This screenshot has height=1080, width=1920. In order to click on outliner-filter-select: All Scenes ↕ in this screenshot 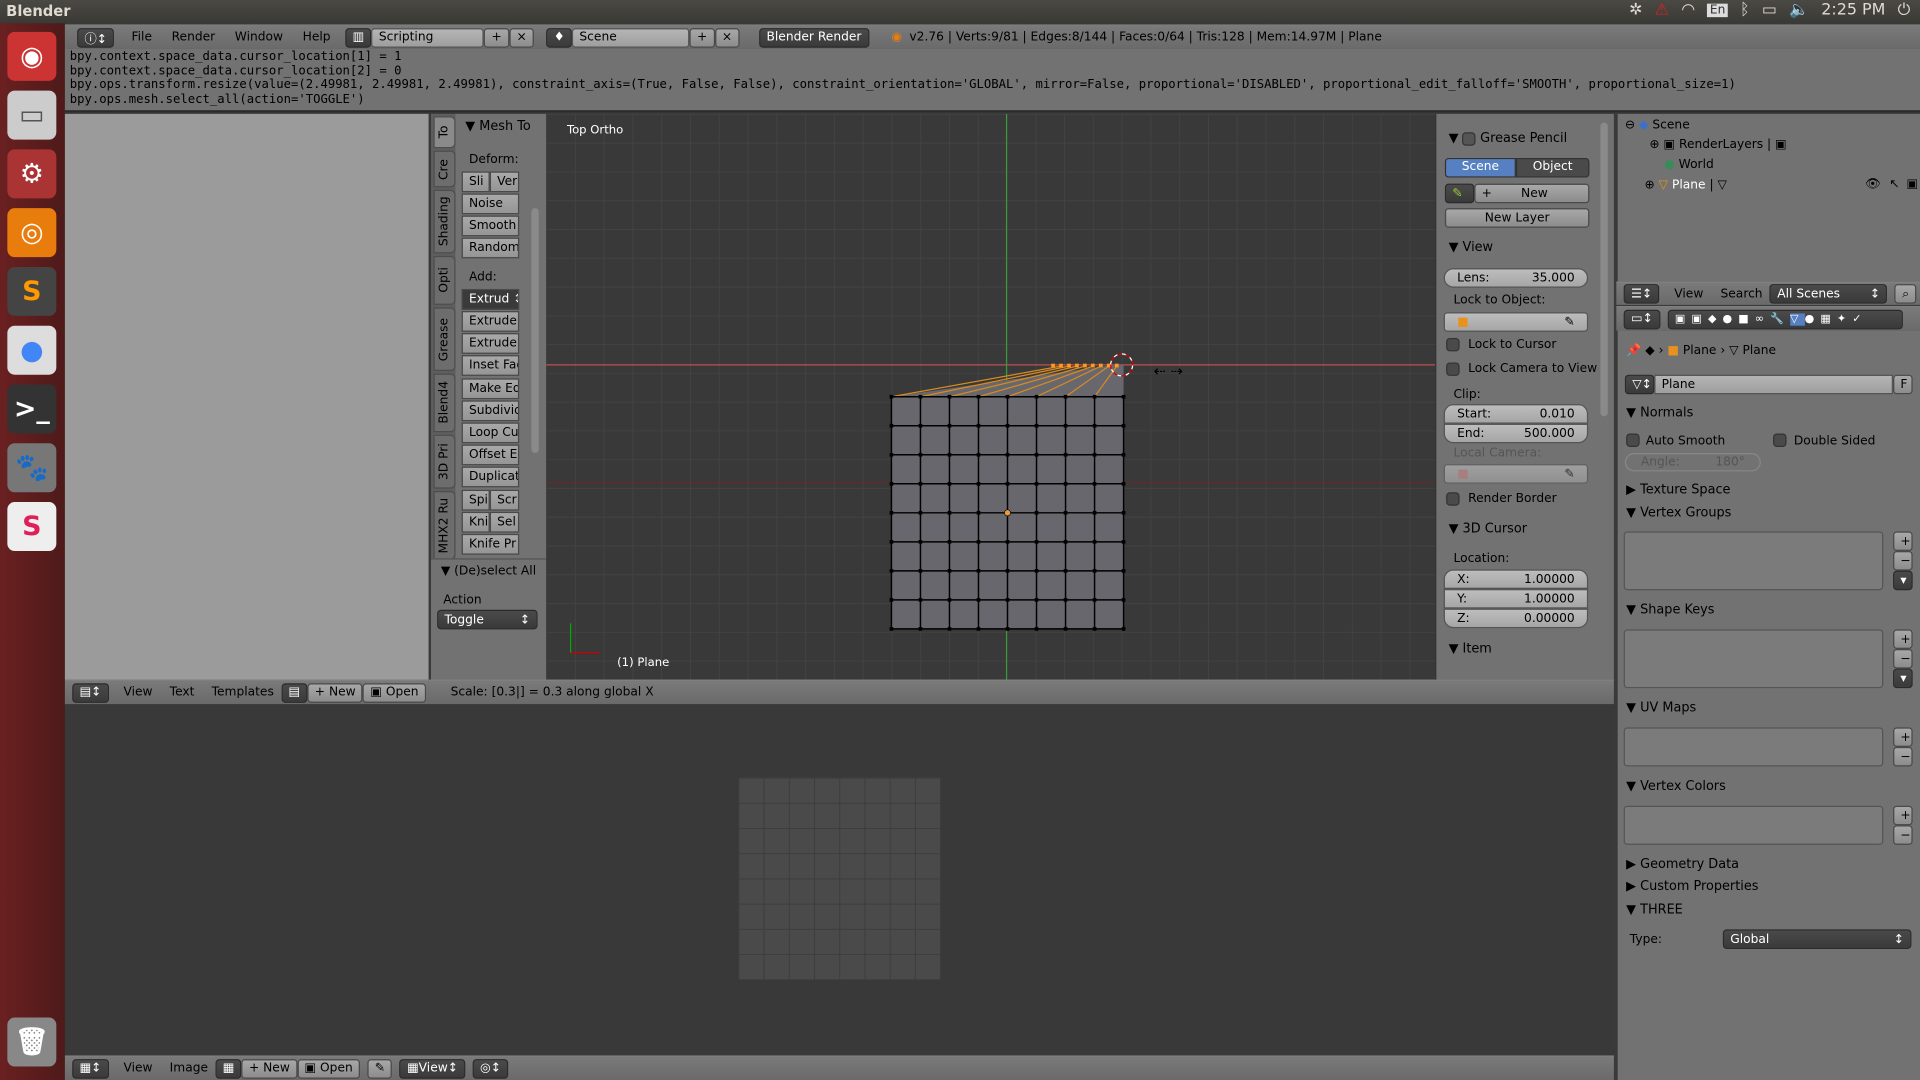, I will do `click(1828, 294)`.